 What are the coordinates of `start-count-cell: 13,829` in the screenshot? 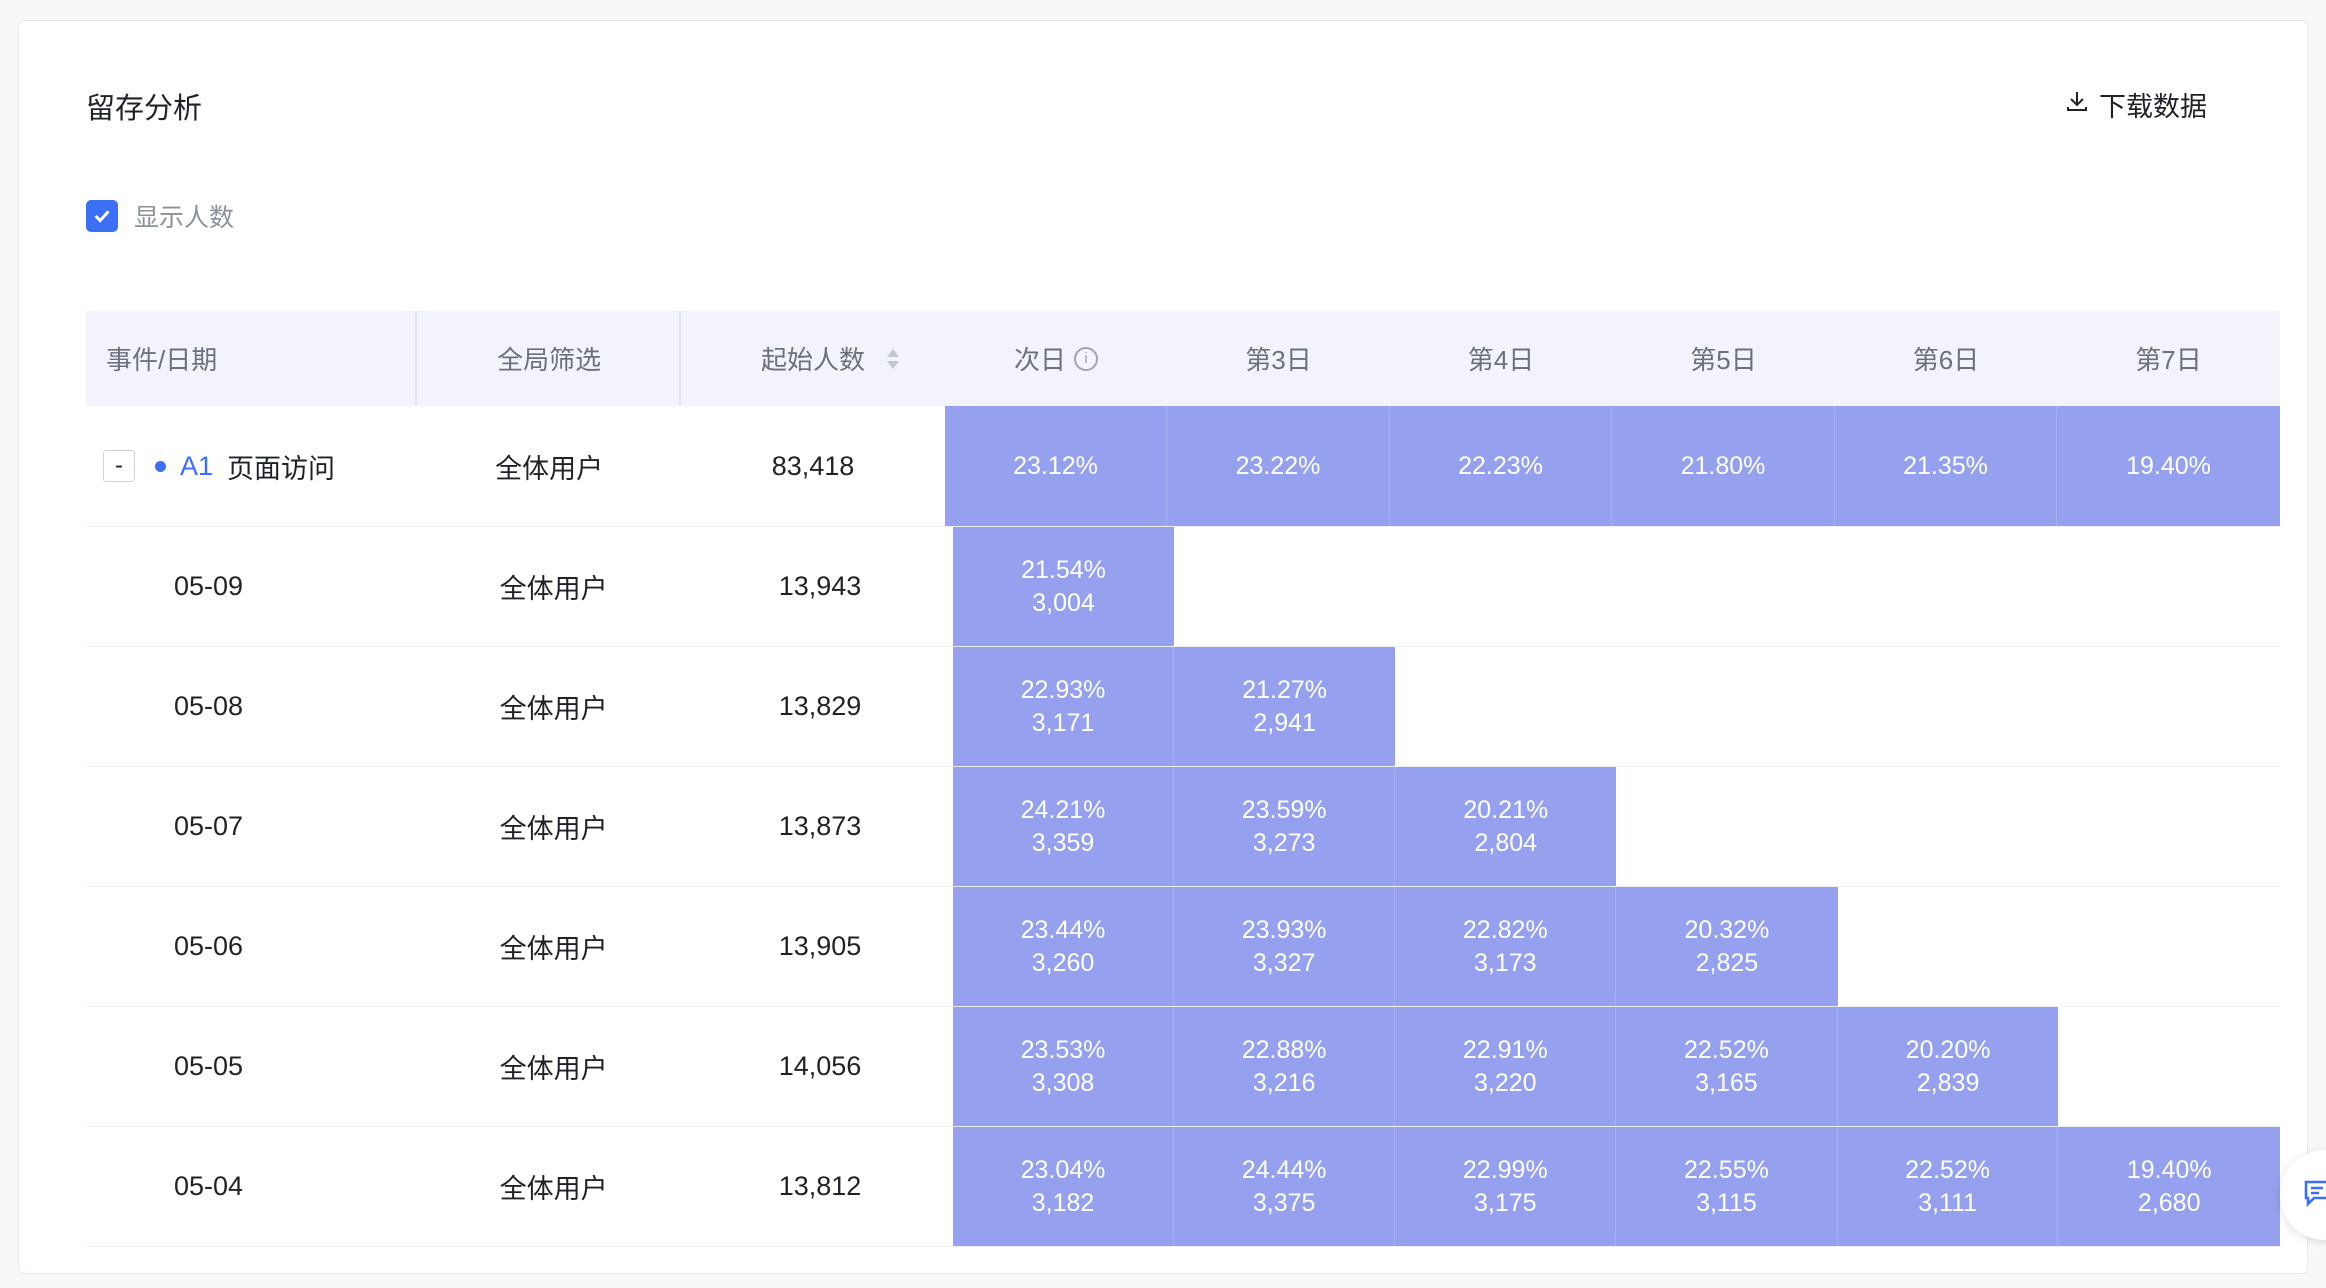 It's located at (820, 706).